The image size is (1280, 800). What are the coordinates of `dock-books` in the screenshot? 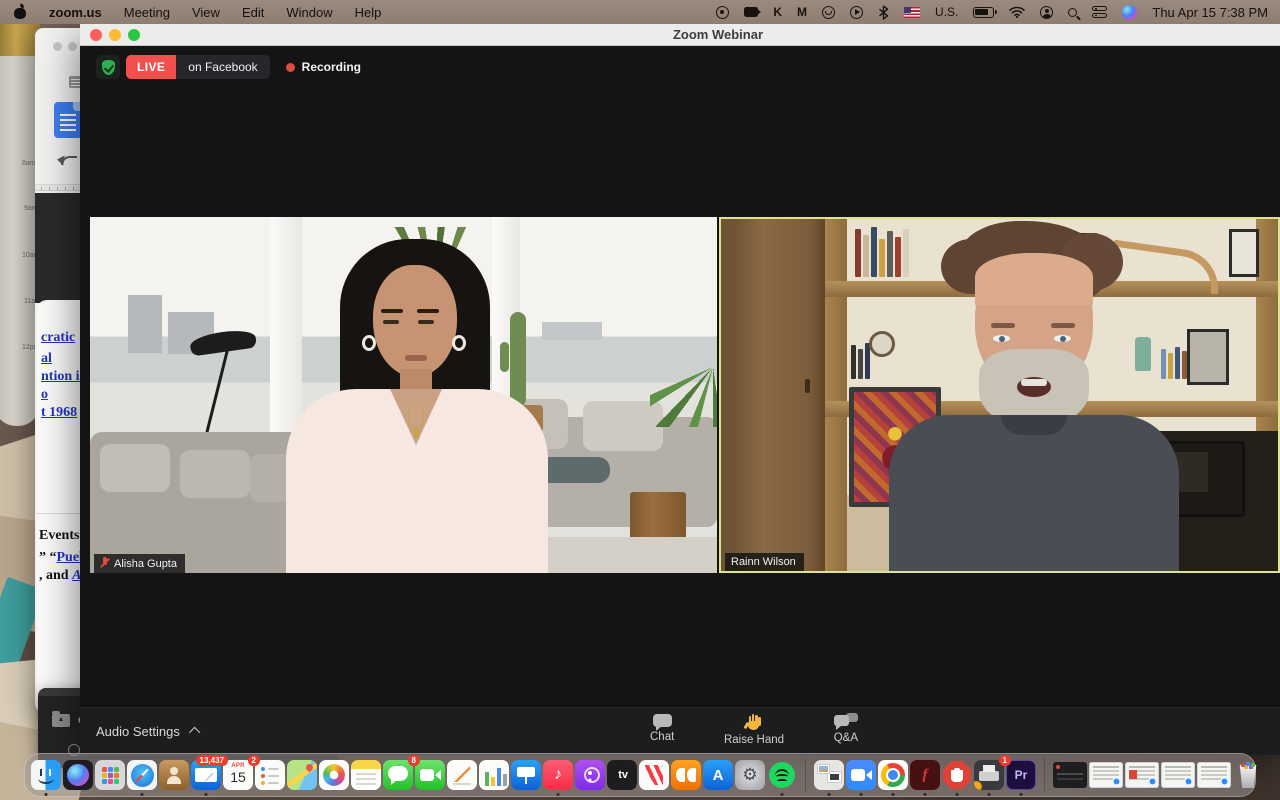 It's located at (686, 775).